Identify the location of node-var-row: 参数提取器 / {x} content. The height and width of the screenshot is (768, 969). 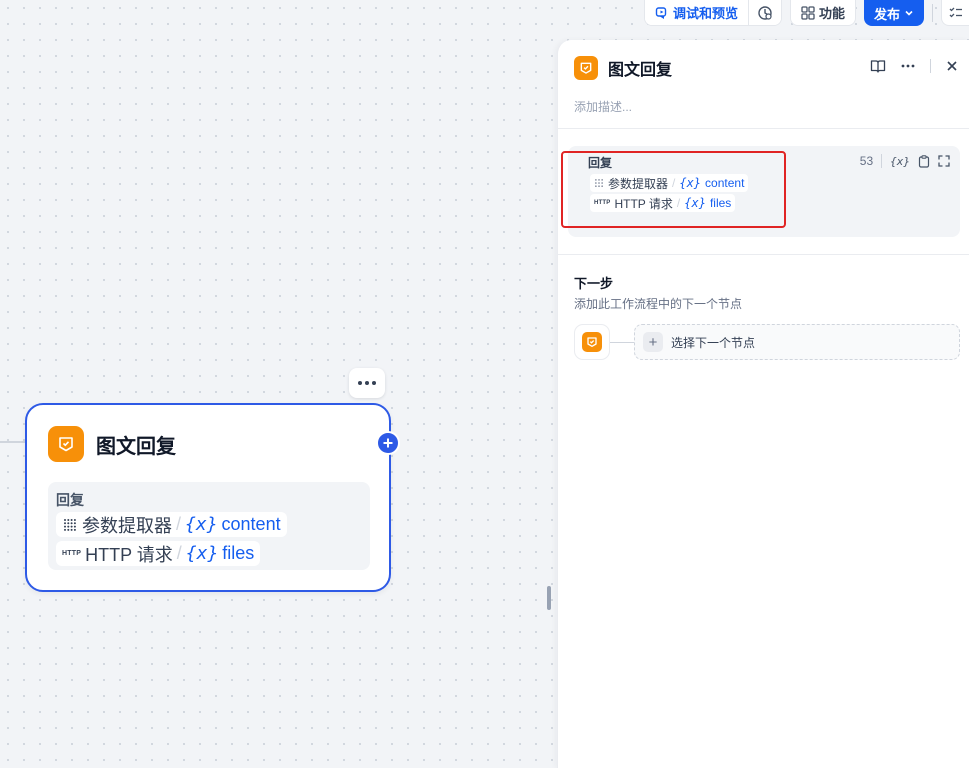
(209, 526).